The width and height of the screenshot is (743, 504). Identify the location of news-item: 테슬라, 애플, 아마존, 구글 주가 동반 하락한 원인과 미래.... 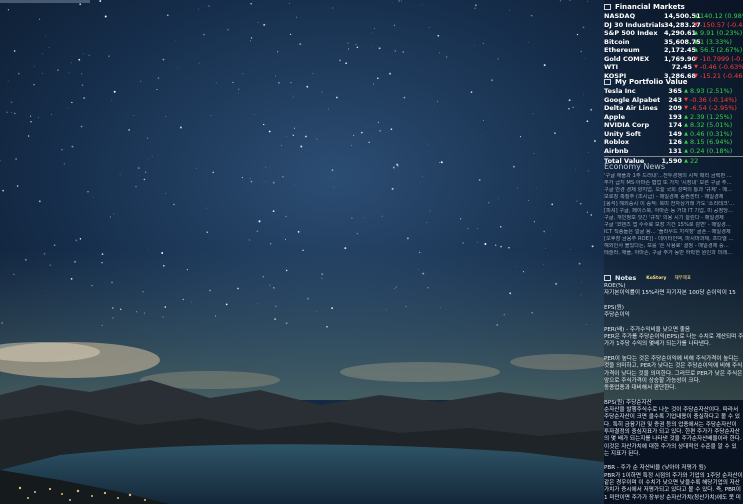
(673, 253).